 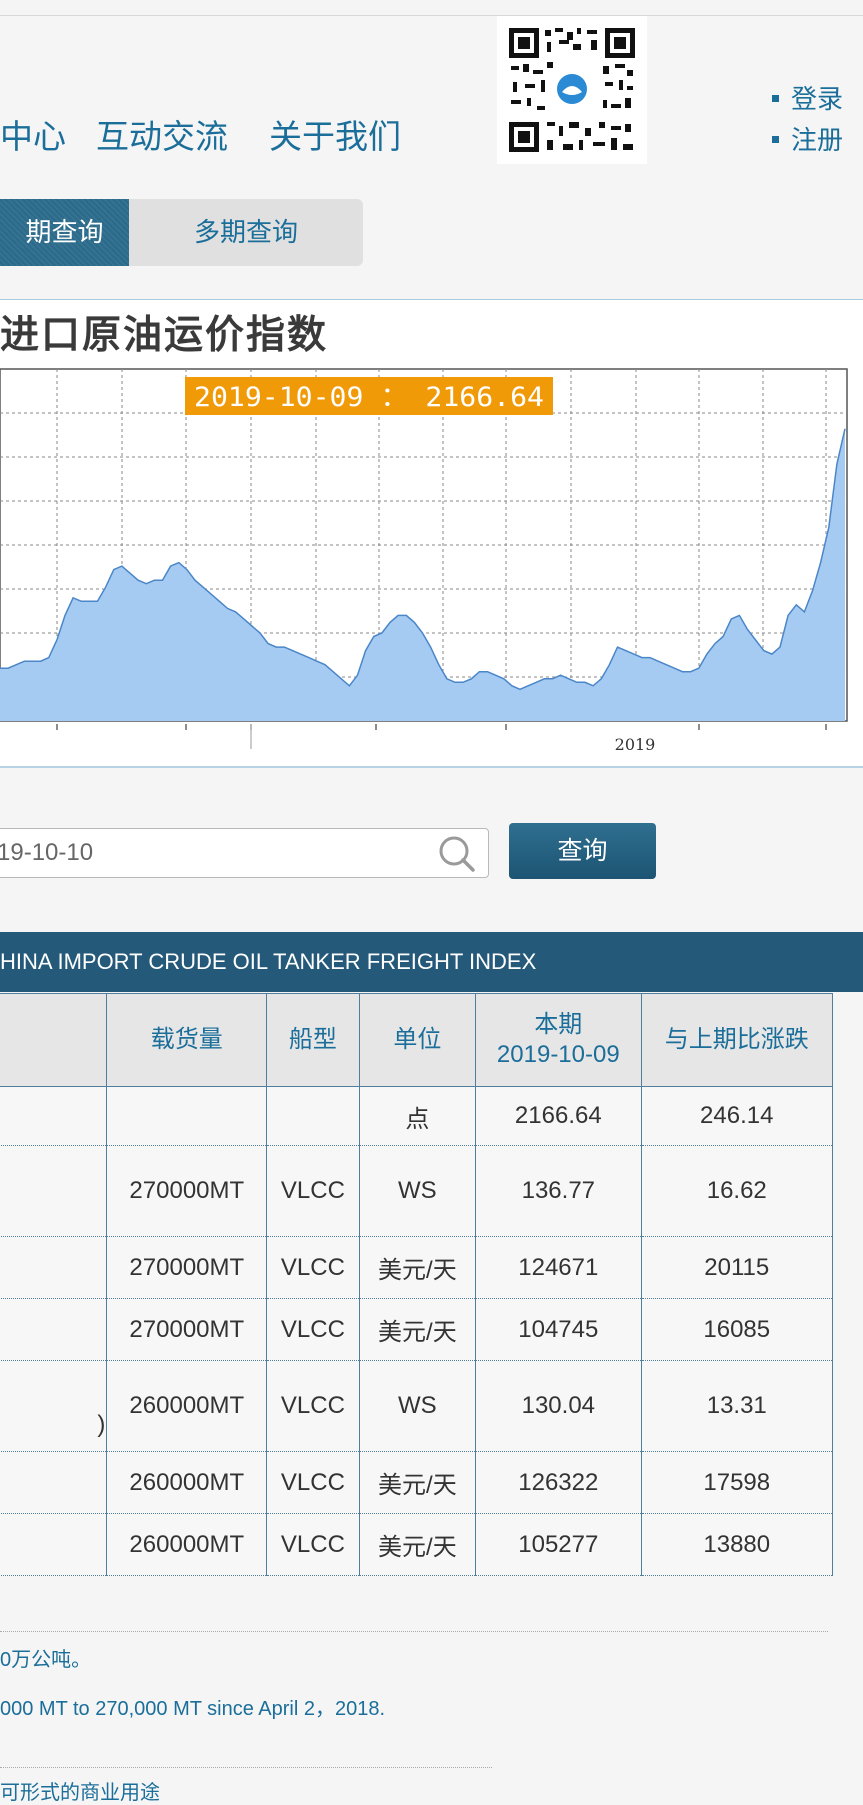 I want to click on change-cell: 246.14, so click(x=737, y=1116).